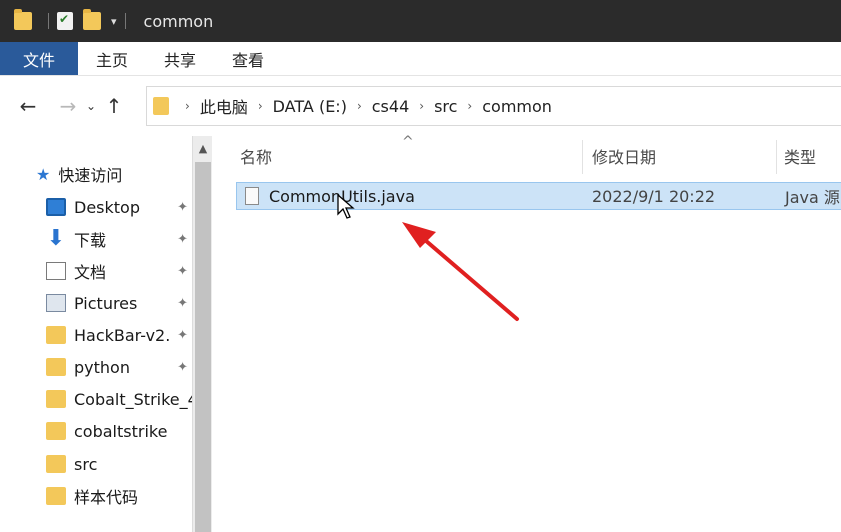  What do you see at coordinates (180, 58) in the screenshot?
I see `tab-share: 共享` at bounding box center [180, 58].